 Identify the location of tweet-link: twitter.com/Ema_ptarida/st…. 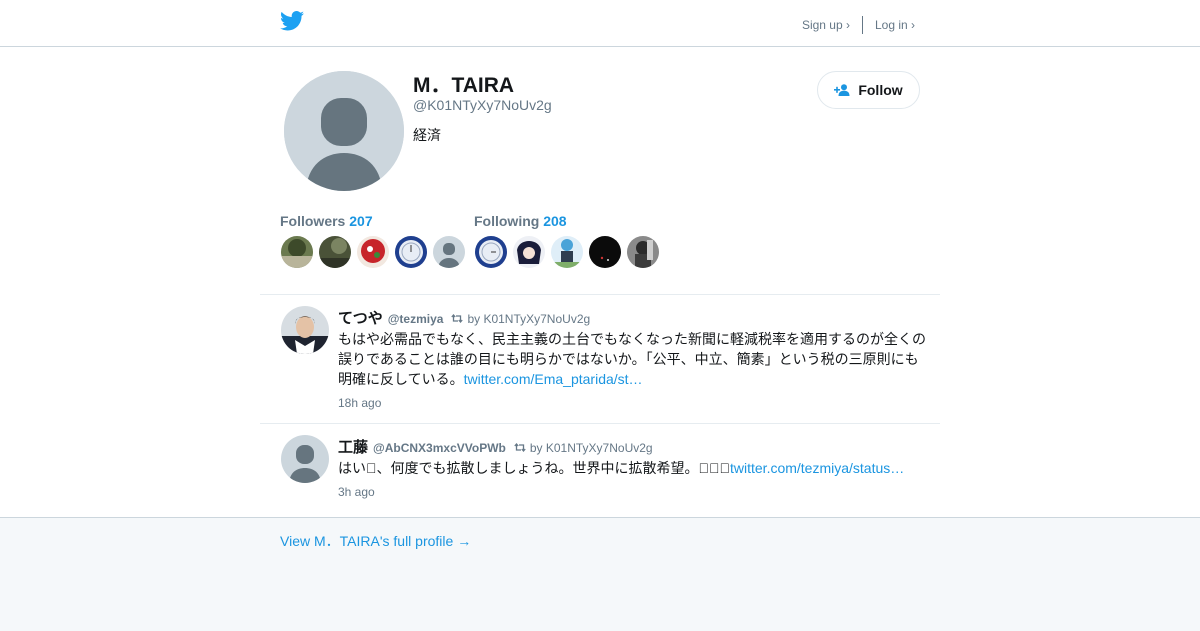
(553, 379).